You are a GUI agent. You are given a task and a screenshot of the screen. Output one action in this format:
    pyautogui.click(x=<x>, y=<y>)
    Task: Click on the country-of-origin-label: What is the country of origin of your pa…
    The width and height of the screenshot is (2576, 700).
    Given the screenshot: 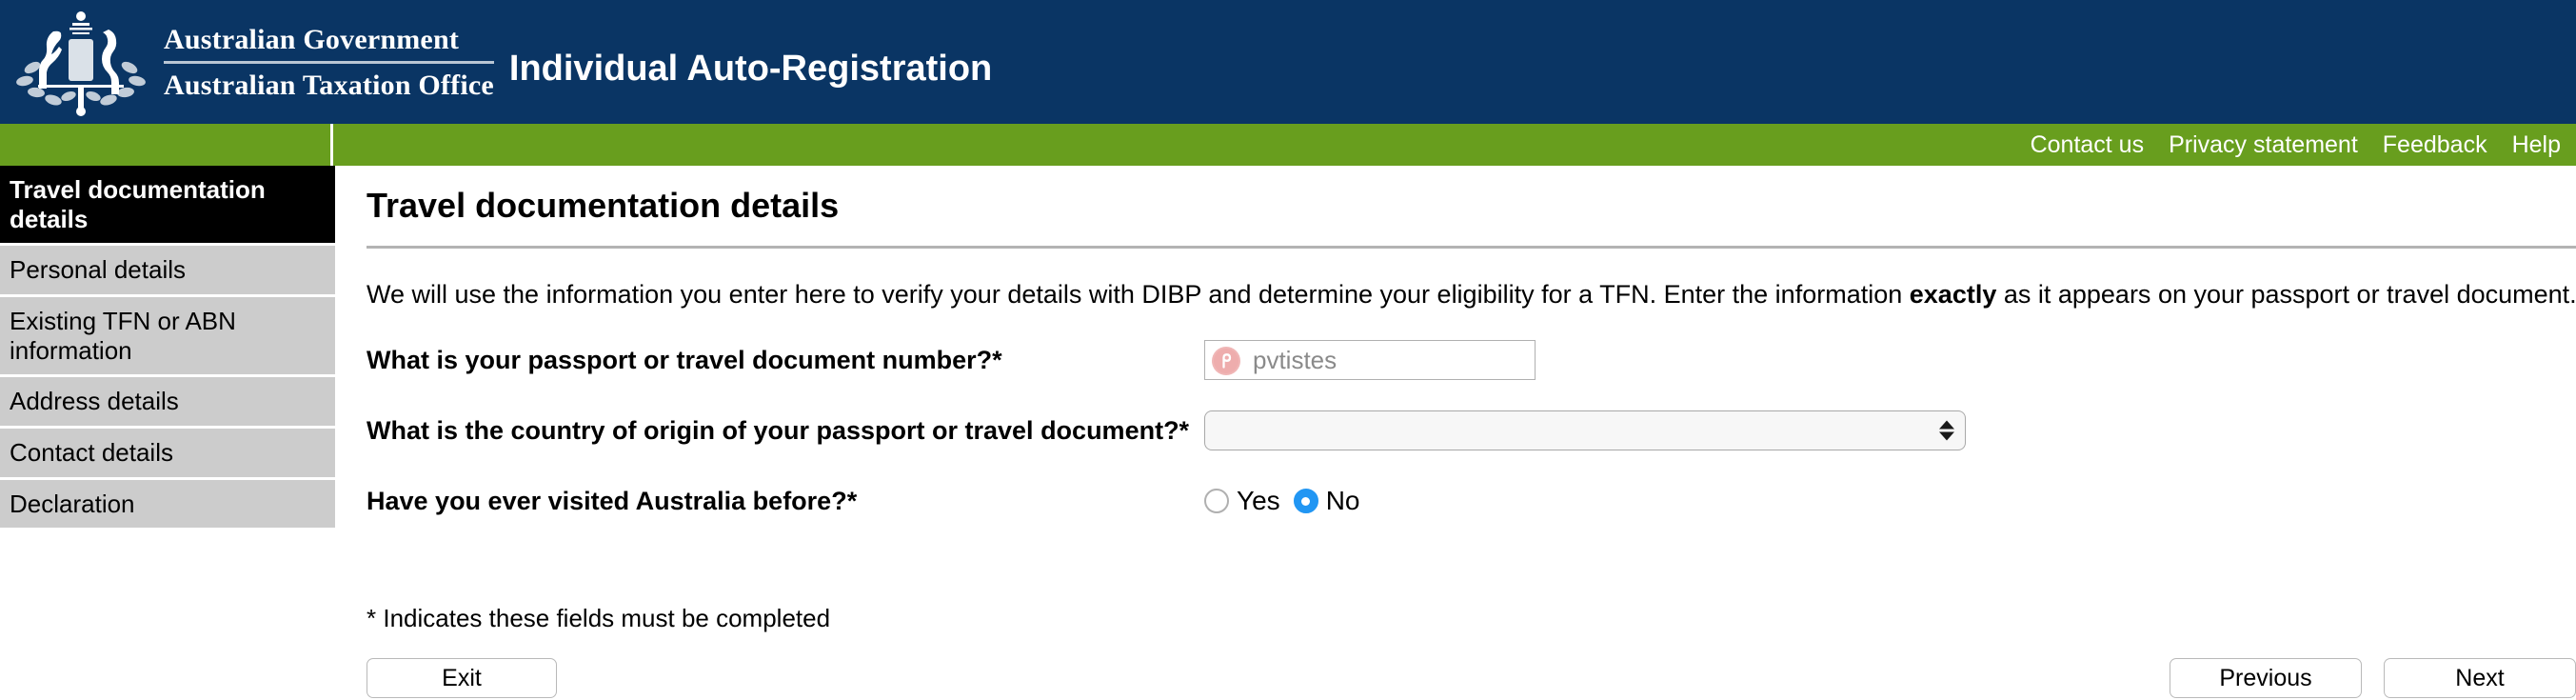 What is the action you would take?
    pyautogui.click(x=778, y=430)
    